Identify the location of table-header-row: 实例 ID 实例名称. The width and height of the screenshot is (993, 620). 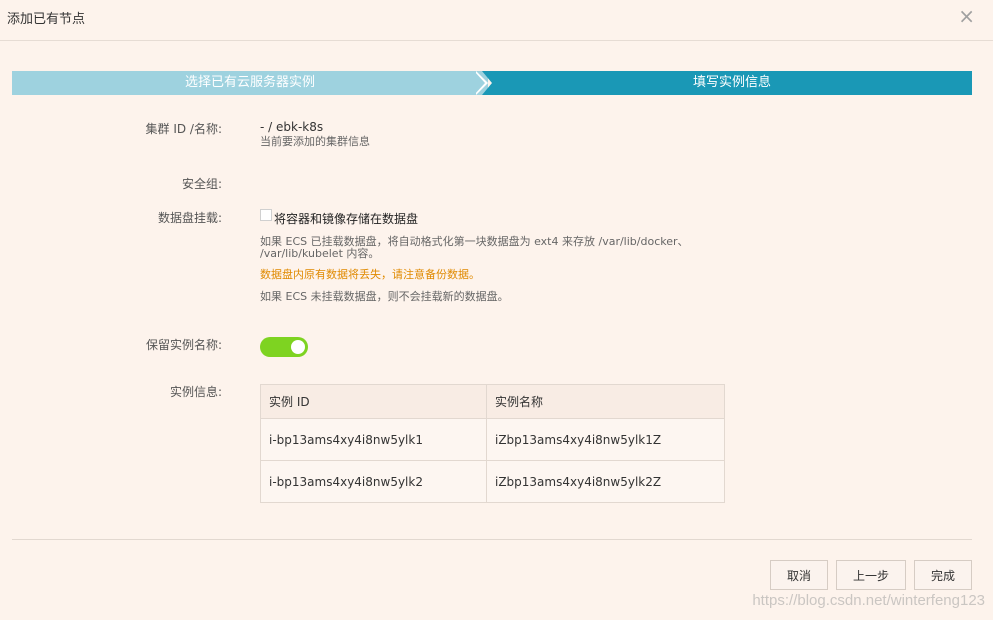
(492, 401).